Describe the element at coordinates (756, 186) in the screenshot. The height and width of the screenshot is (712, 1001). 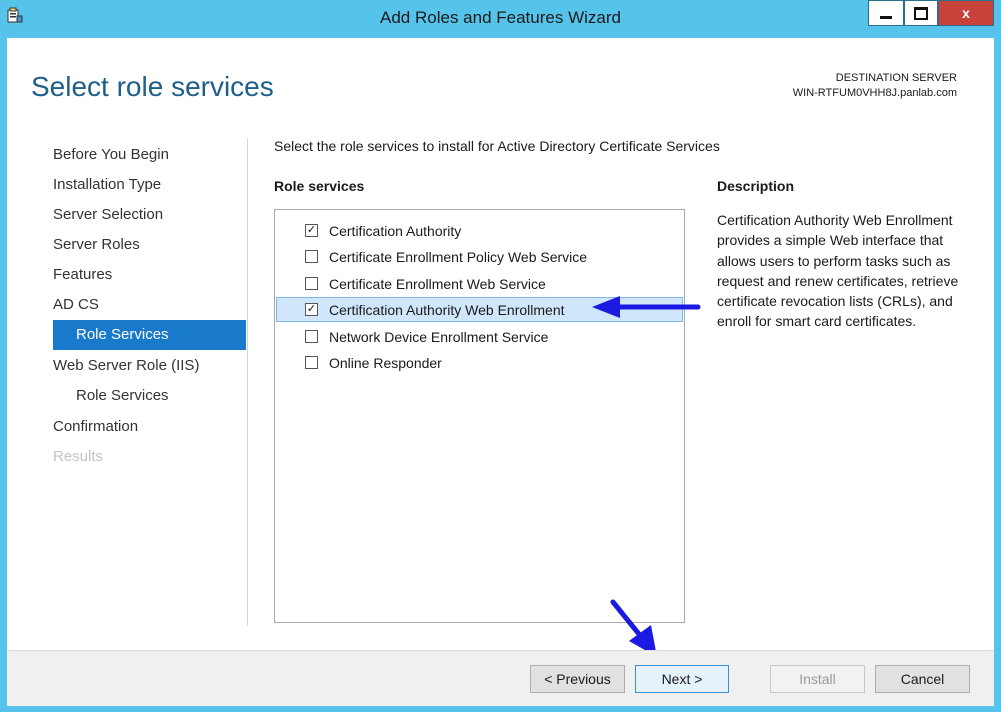
I see `description-heading: Description` at that location.